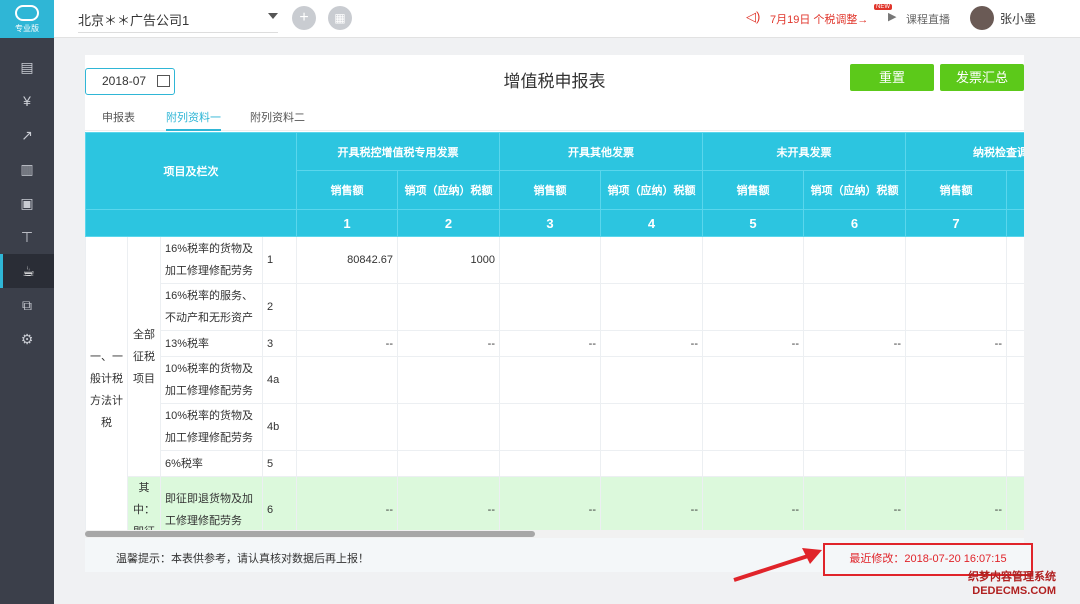  I want to click on section-label: 一、一般计税方法计税, so click(106, 383).